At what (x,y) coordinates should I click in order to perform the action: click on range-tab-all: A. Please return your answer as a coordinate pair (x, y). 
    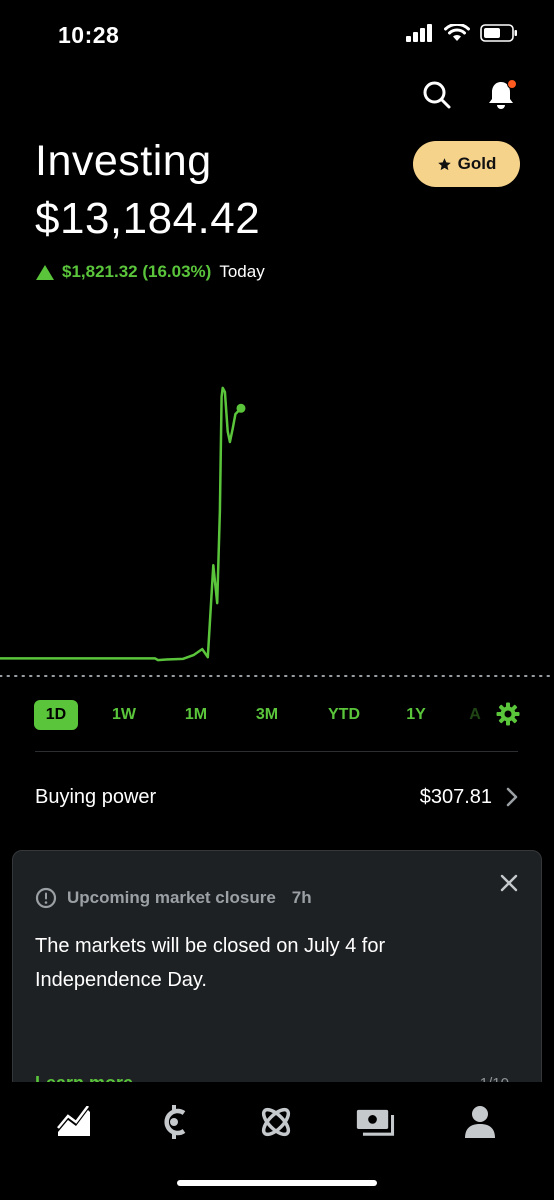
    Looking at the image, I should click on (475, 715).